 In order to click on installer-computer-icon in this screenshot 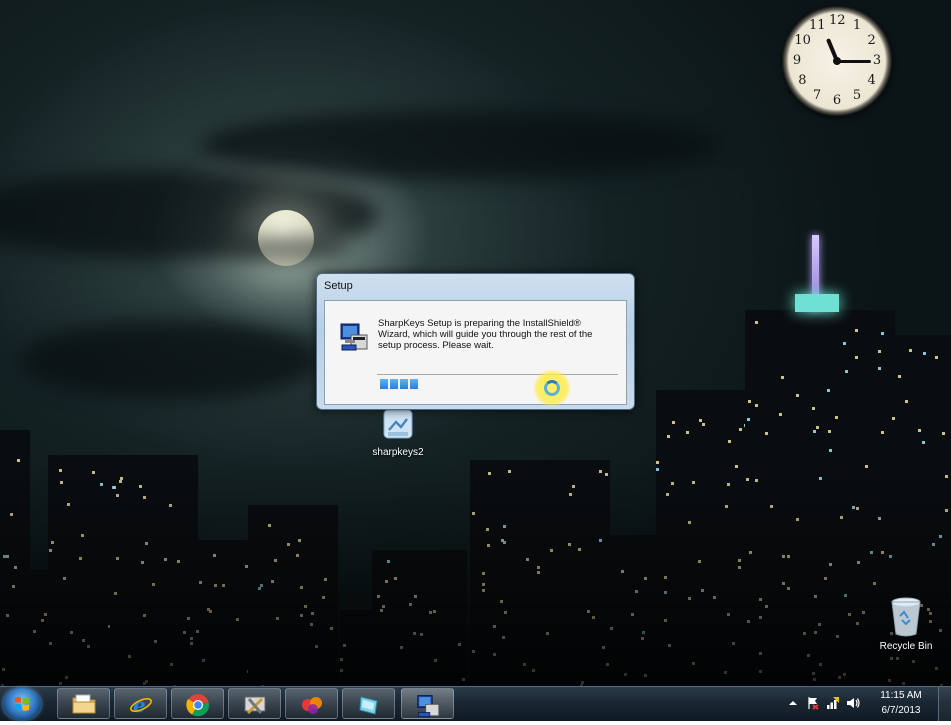, I will do `click(354, 337)`.